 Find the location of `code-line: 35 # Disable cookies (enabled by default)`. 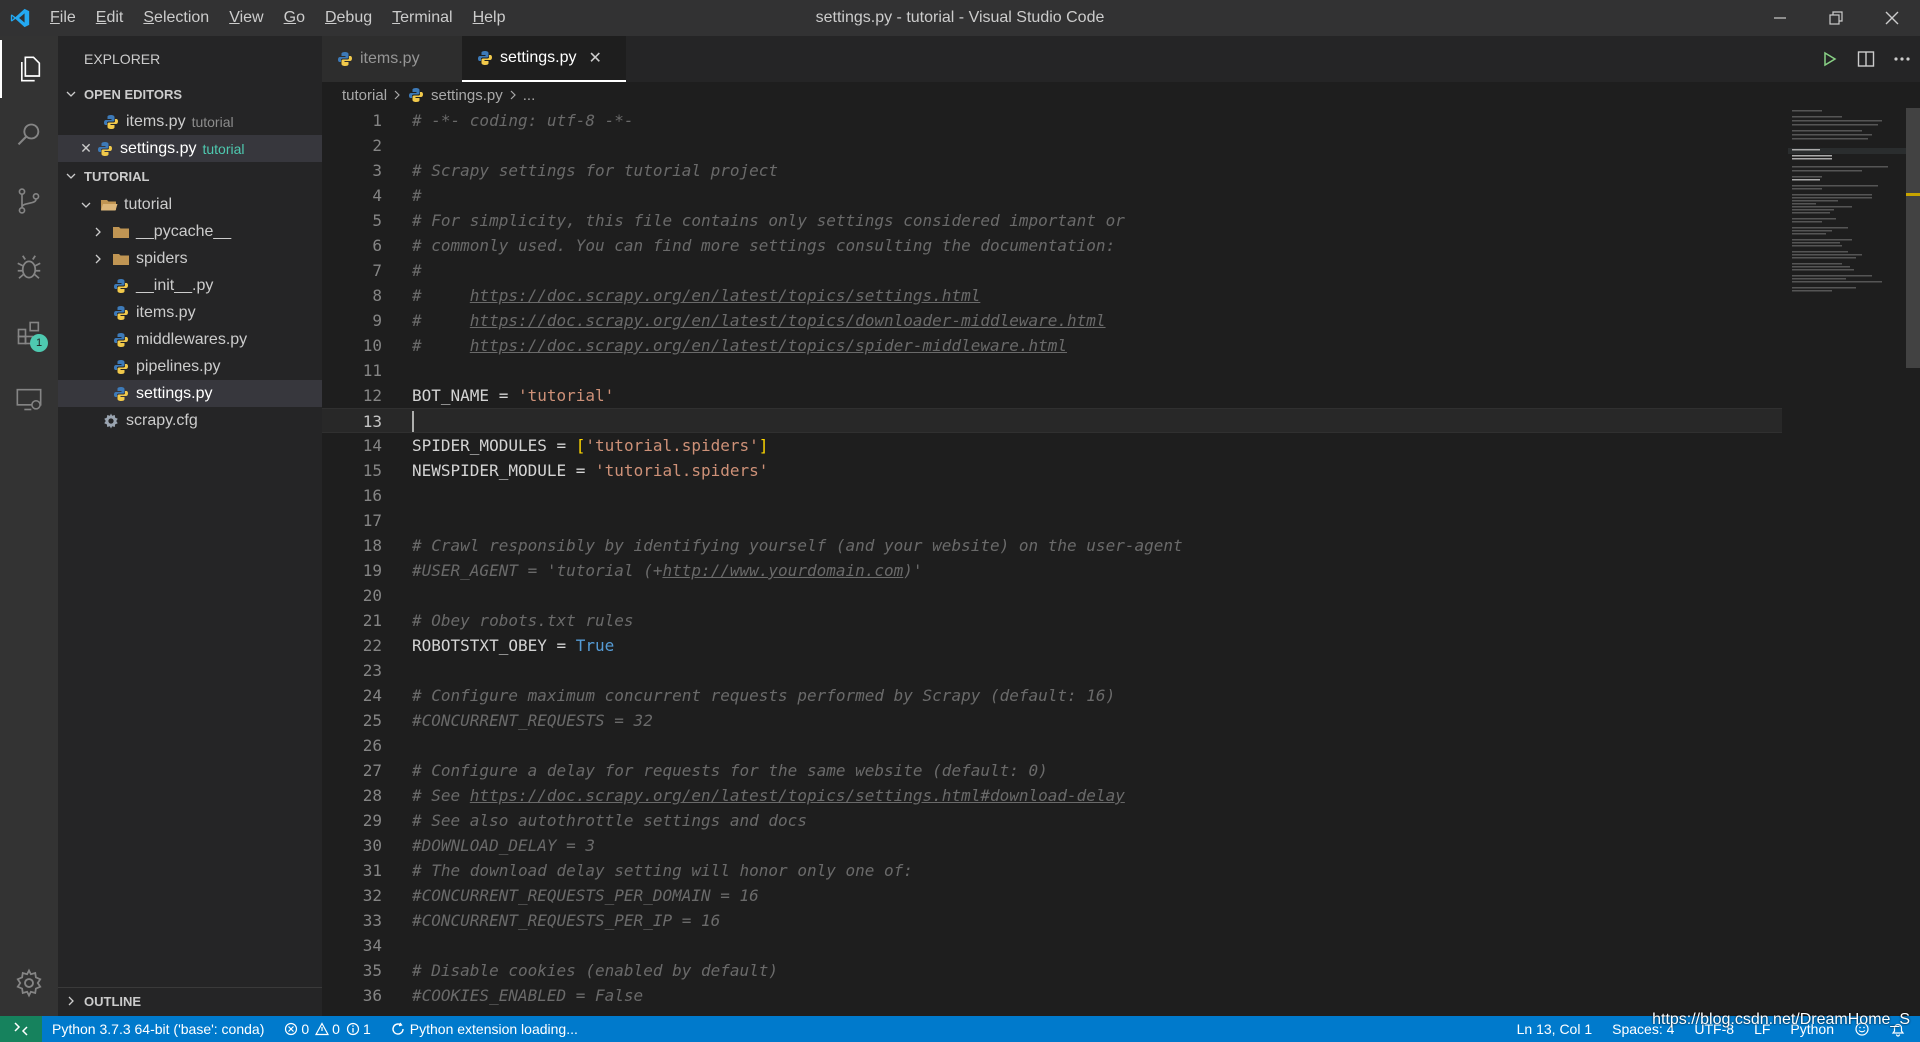

code-line: 35 # Disable cookies (enabled by default) is located at coordinates (1052, 970).